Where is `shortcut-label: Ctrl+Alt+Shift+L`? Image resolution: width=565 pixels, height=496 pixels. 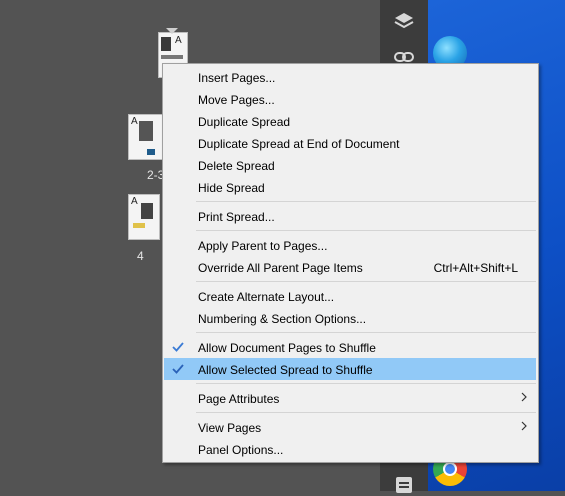 shortcut-label: Ctrl+Alt+Shift+L is located at coordinates (475, 268).